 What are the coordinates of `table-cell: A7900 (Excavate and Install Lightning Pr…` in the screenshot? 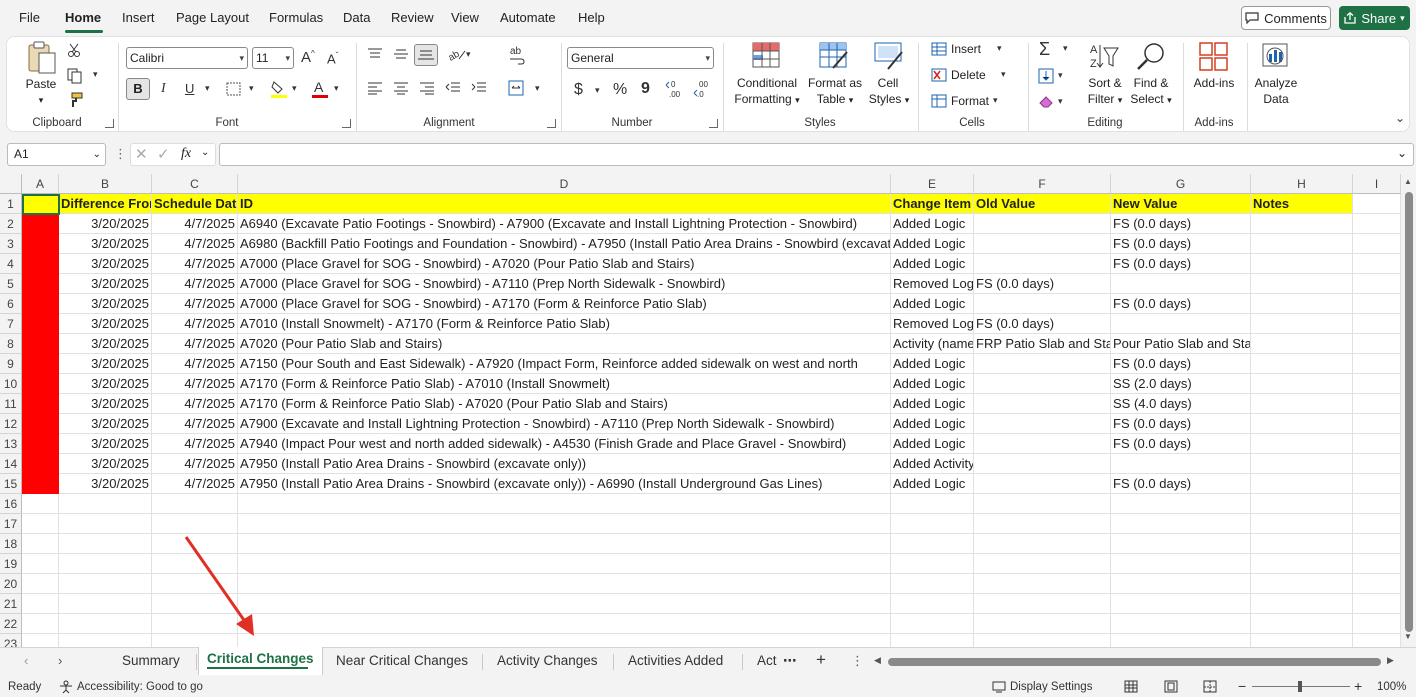 It's located at (564, 424).